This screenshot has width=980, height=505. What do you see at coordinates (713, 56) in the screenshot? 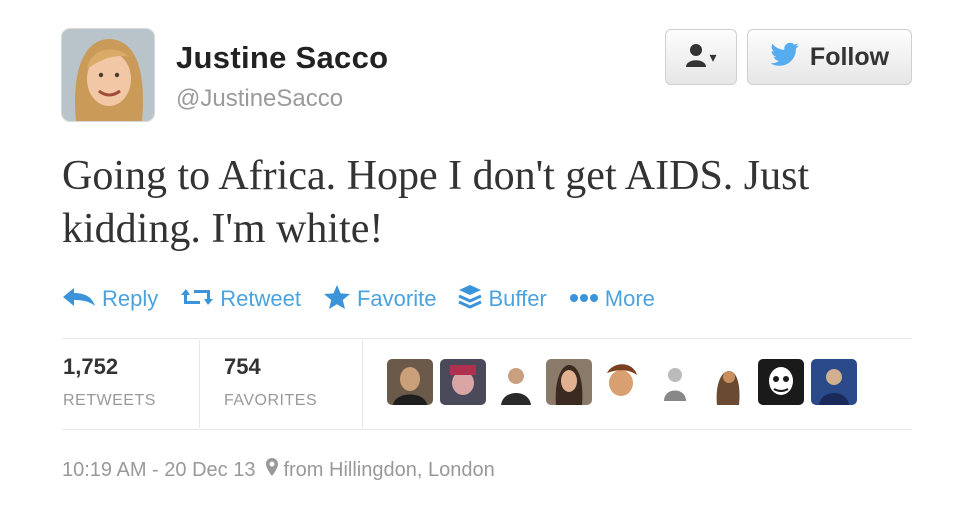
I see `chevron-down-icon: ▾` at bounding box center [713, 56].